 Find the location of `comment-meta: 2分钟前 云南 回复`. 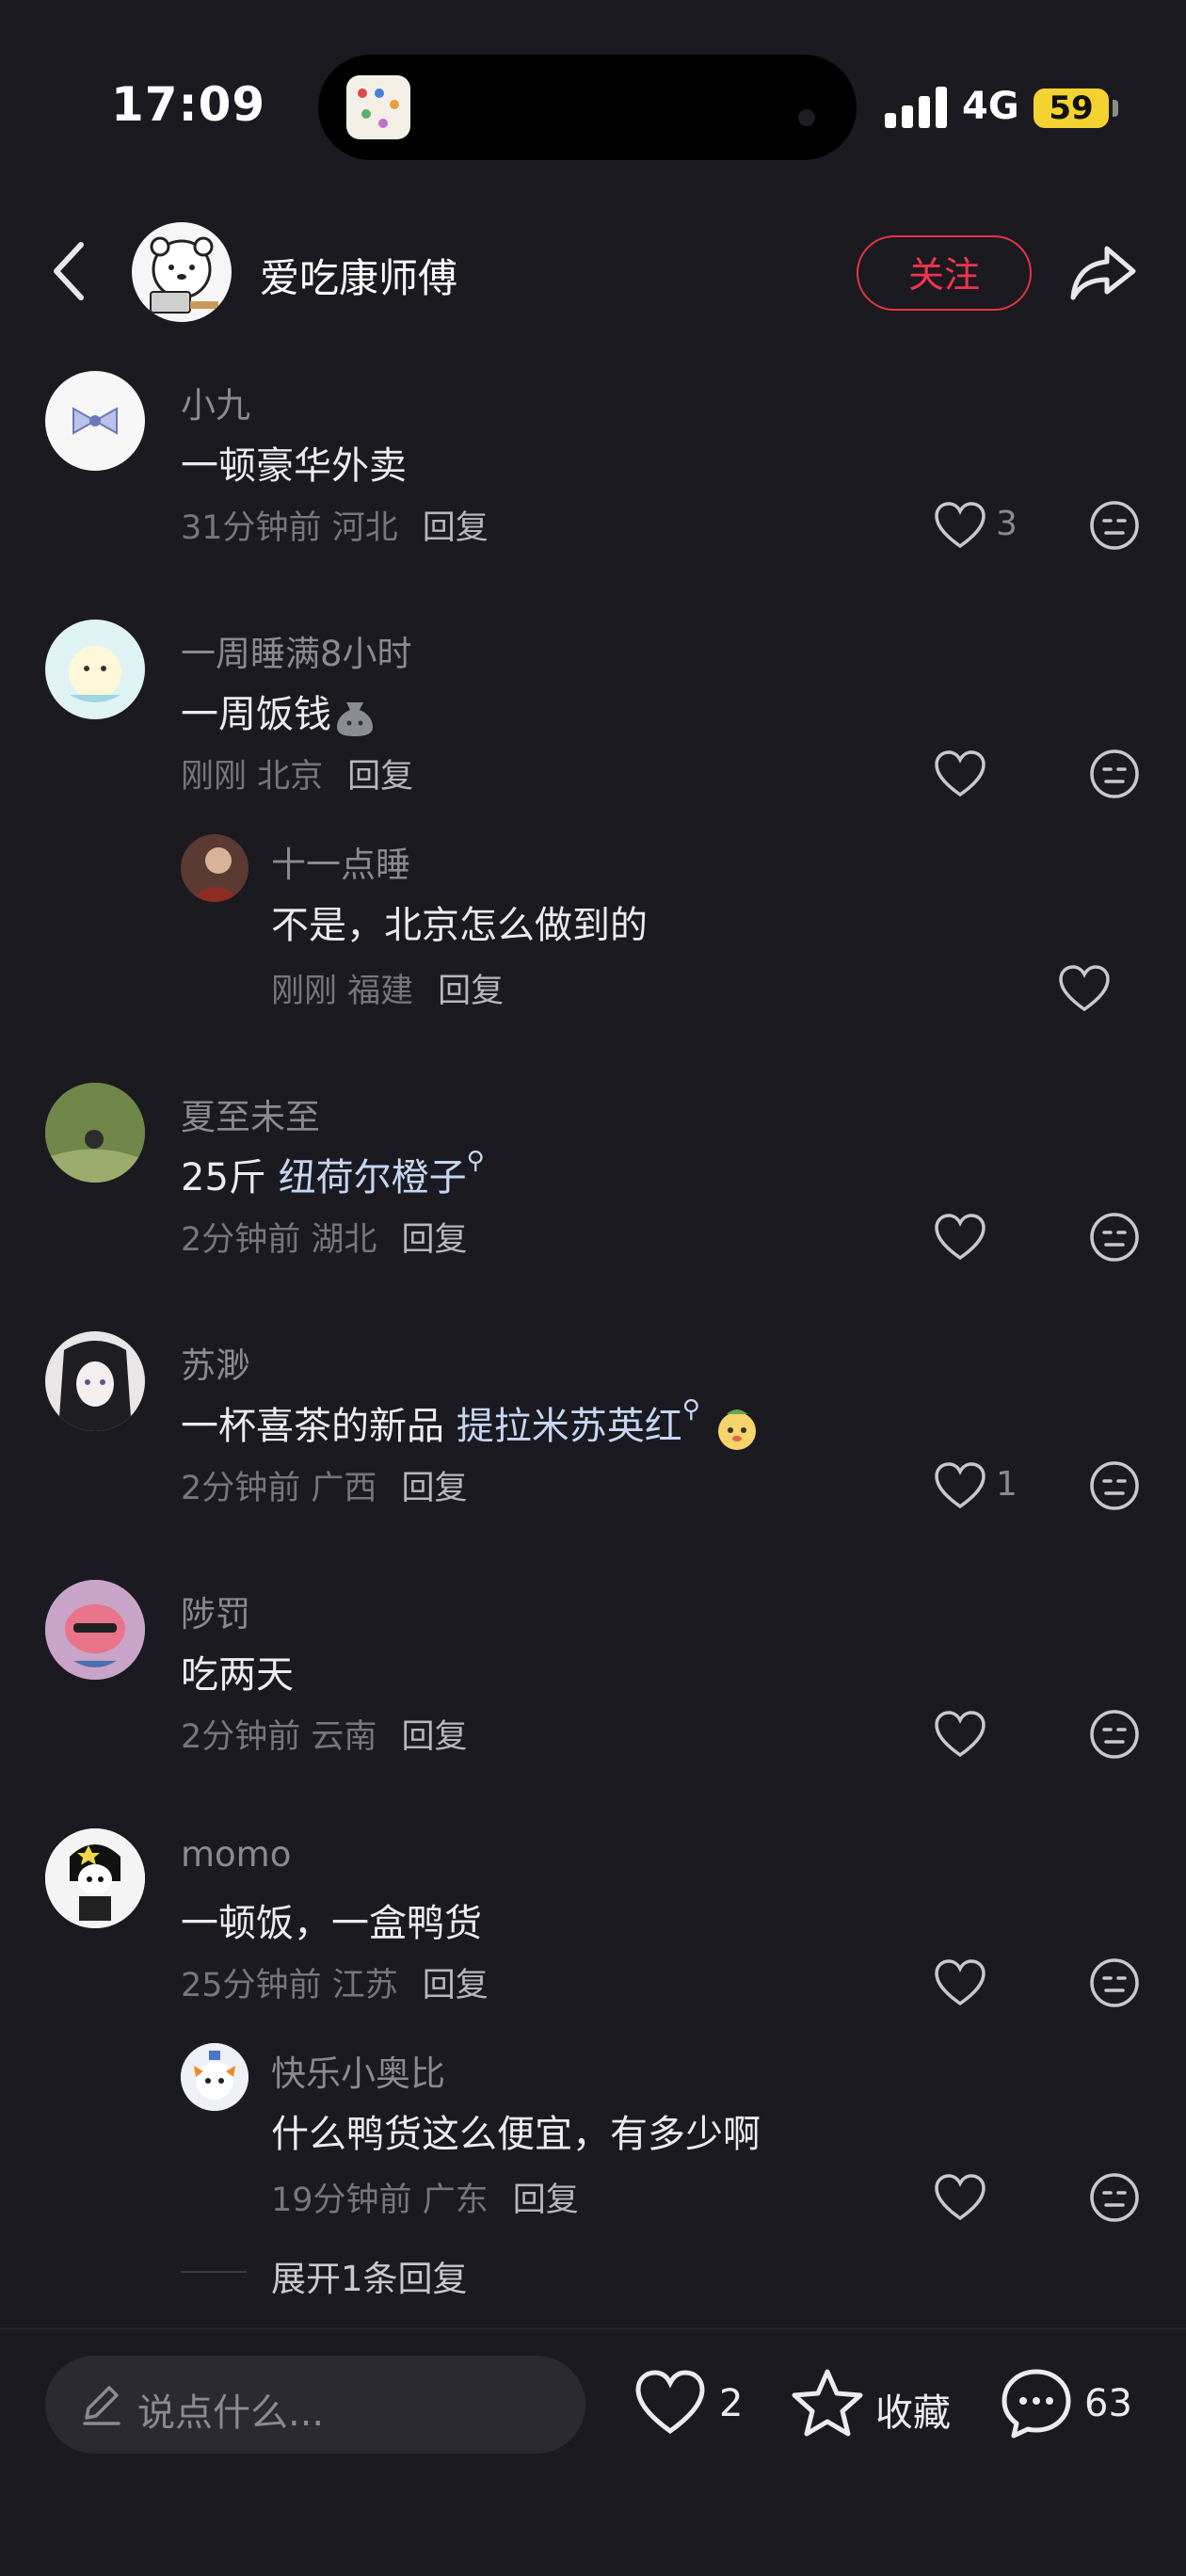

comment-meta: 2分钟前 云南 回复 is located at coordinates (324, 1737).